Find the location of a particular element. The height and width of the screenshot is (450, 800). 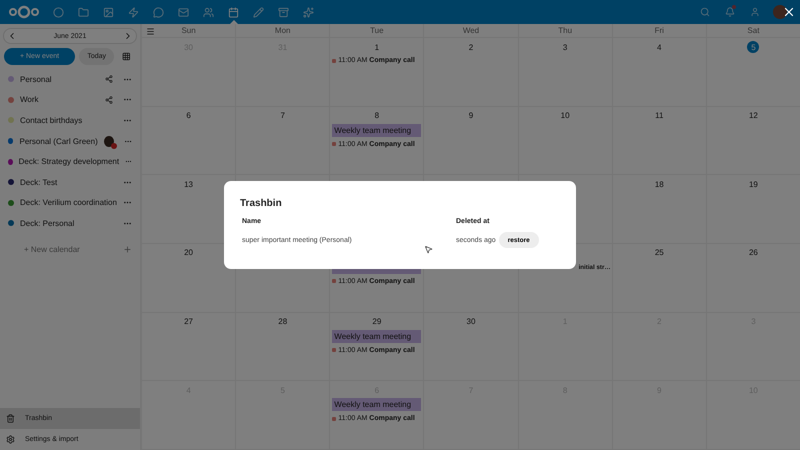

calendar-name: Deck: Verilium coordination is located at coordinates (68, 203).